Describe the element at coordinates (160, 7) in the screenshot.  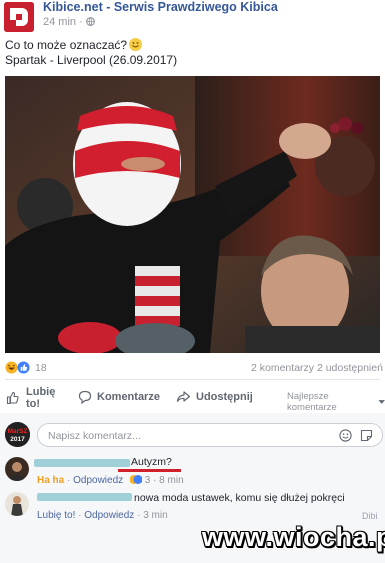
I see `page-name-link: Kibice.net - Serwis Prawdziwego Kibica` at that location.